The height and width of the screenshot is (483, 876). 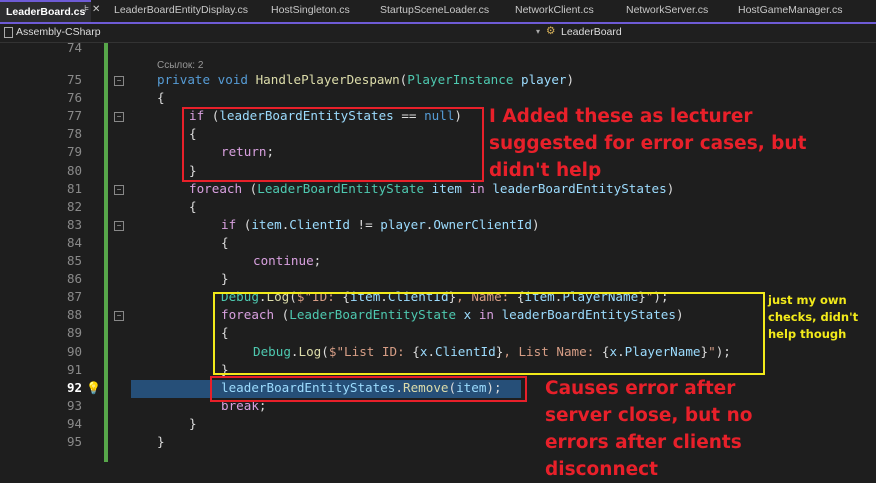 I want to click on line-number: 88, so click(x=74, y=315).